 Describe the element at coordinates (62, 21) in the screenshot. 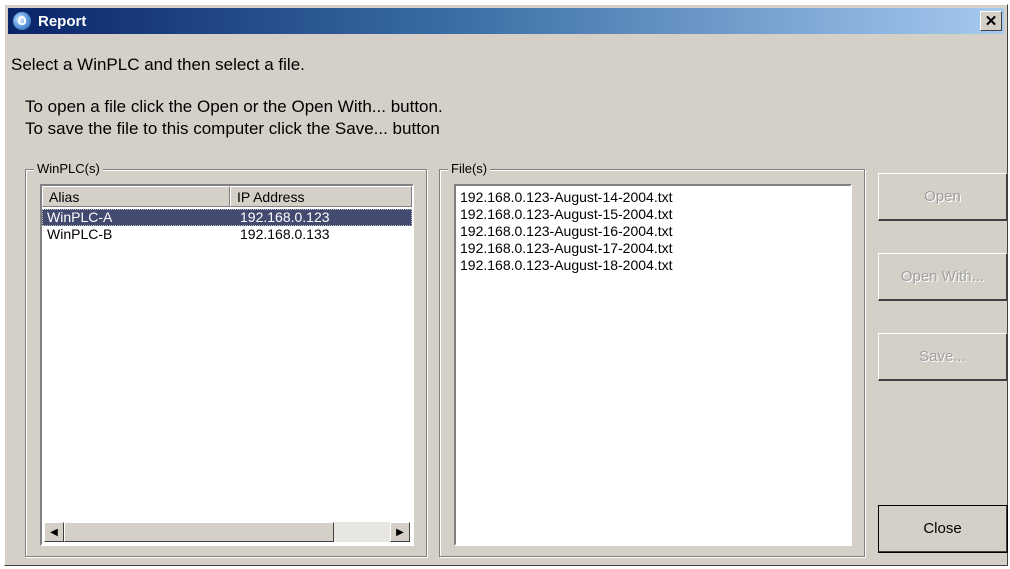

I see `window-title: Report` at that location.